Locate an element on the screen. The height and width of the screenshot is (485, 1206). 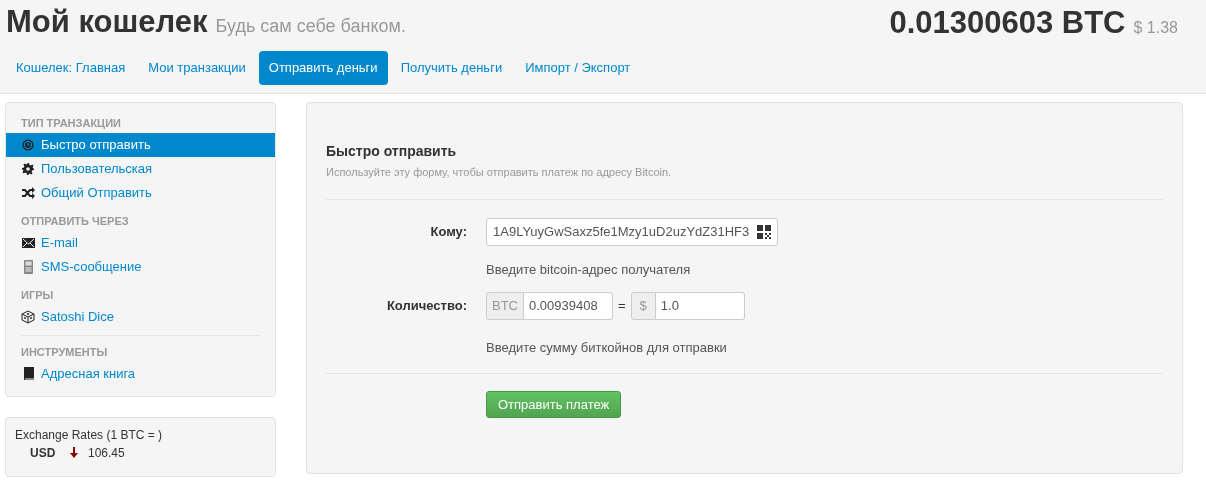
section-heading: ИНСТРУМЕНТЫ is located at coordinates (64, 352).